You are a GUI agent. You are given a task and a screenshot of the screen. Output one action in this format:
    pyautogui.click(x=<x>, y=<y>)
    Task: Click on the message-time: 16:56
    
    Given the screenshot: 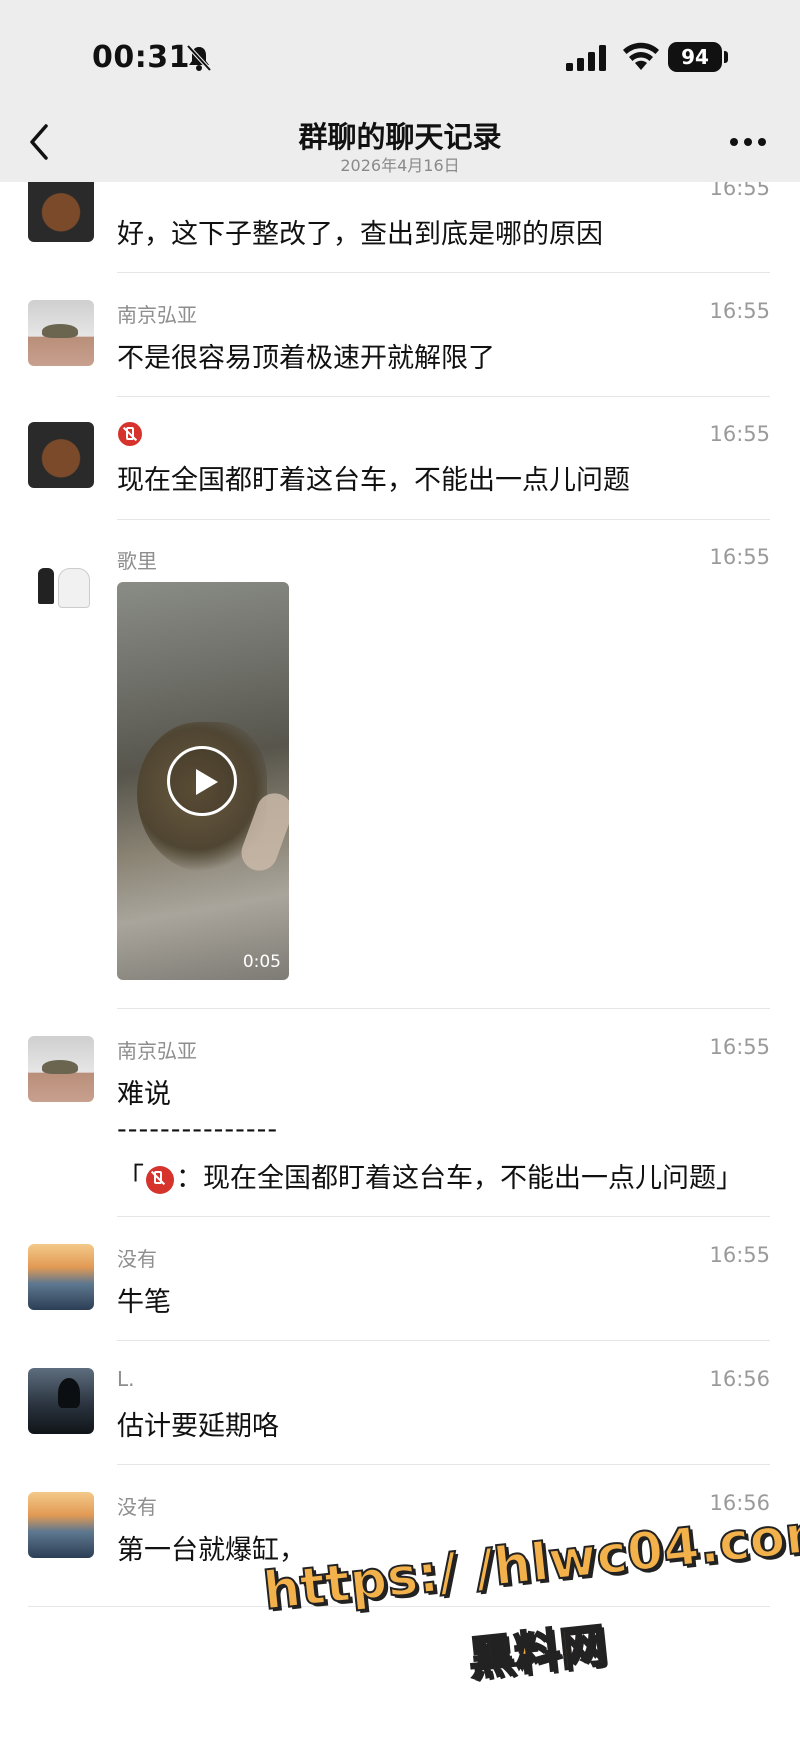 What is the action you would take?
    pyautogui.click(x=739, y=1379)
    